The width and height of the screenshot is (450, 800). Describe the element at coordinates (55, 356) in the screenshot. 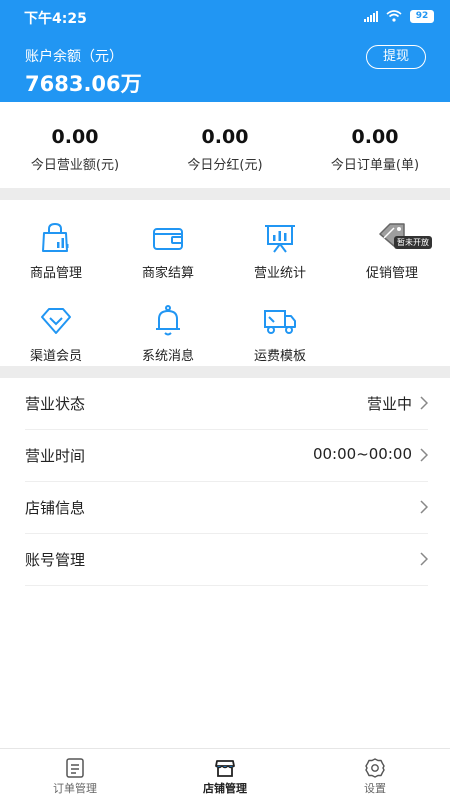

I see `grid-label: 渠道会员` at that location.